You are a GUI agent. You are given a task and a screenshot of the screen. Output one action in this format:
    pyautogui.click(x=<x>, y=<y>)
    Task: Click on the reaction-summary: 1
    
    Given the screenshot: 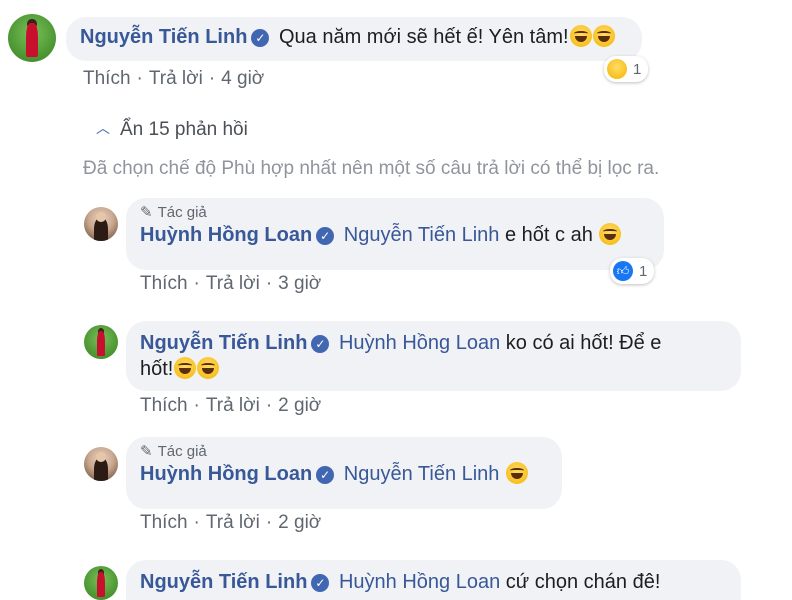 What is the action you would take?
    pyautogui.click(x=626, y=69)
    